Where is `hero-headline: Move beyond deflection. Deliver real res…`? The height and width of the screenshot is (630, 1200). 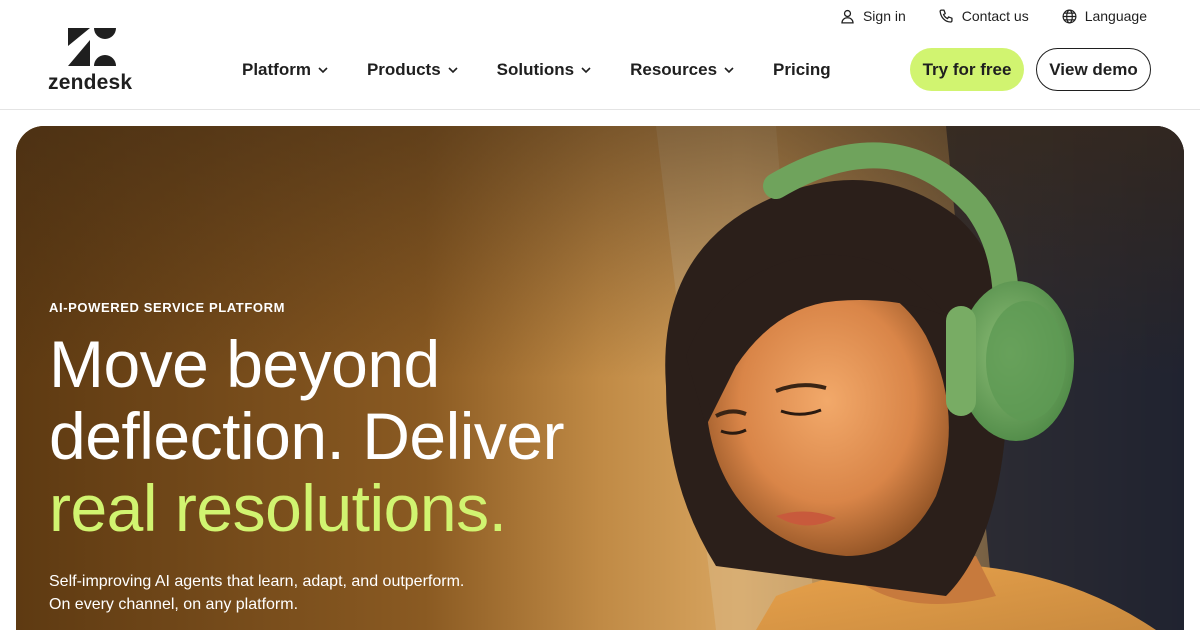 hero-headline: Move beyond deflection. Deliver real res… is located at coordinates (307, 436).